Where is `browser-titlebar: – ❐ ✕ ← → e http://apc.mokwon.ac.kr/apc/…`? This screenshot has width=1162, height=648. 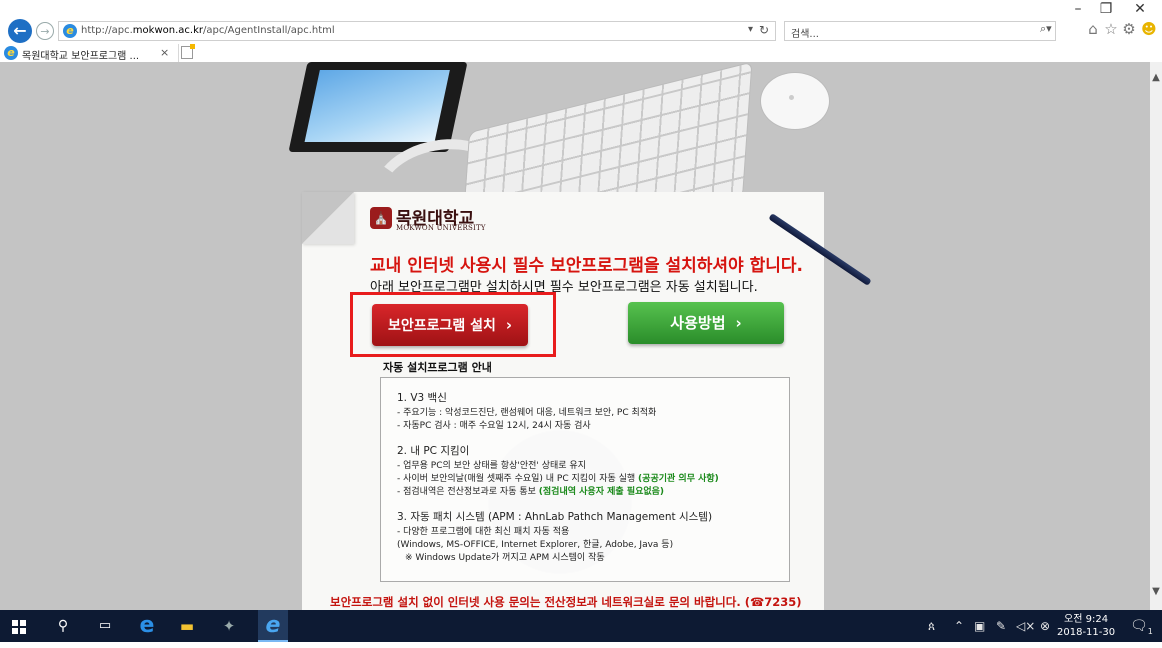
browser-titlebar: – ❐ ✕ ← → e http://apc.mokwon.ac.kr/apc/… is located at coordinates (581, 22).